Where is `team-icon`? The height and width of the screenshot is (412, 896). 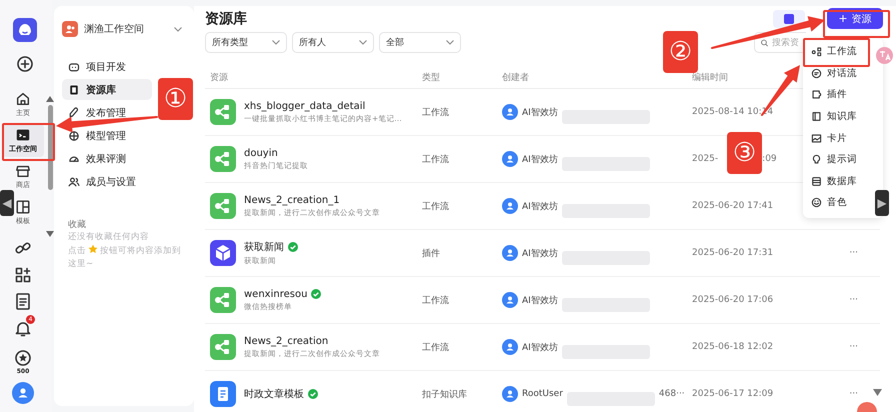 team-icon is located at coordinates (70, 29).